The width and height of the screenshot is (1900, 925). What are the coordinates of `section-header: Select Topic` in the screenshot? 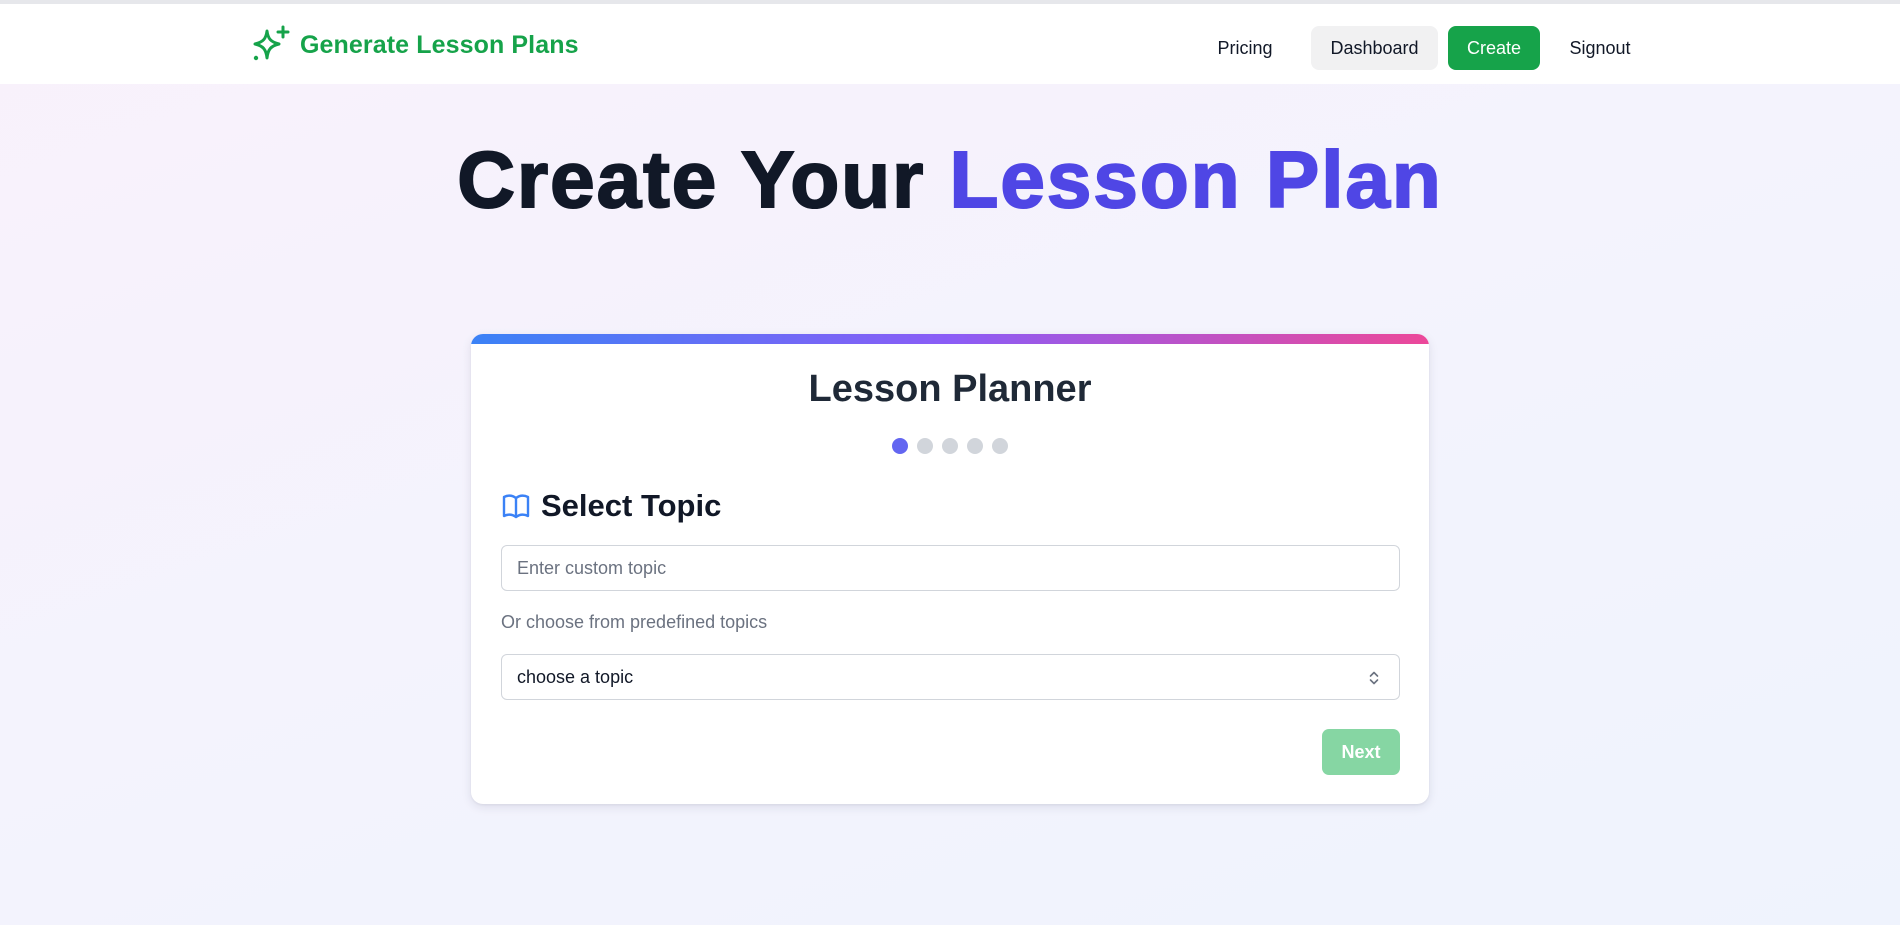 It's located at (611, 506).